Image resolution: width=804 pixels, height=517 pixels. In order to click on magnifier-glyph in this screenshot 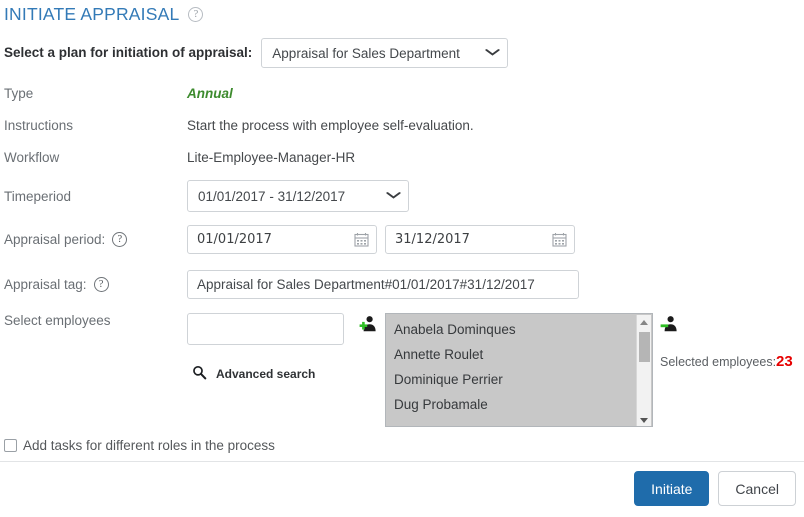, I will do `click(200, 372)`.